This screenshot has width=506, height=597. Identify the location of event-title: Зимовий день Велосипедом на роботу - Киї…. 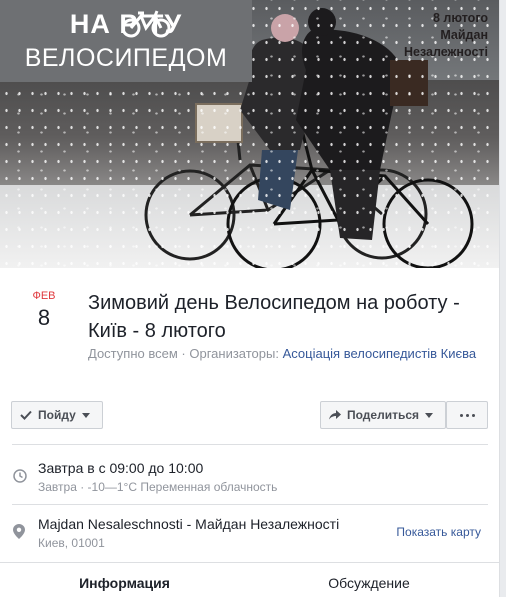
(274, 317).